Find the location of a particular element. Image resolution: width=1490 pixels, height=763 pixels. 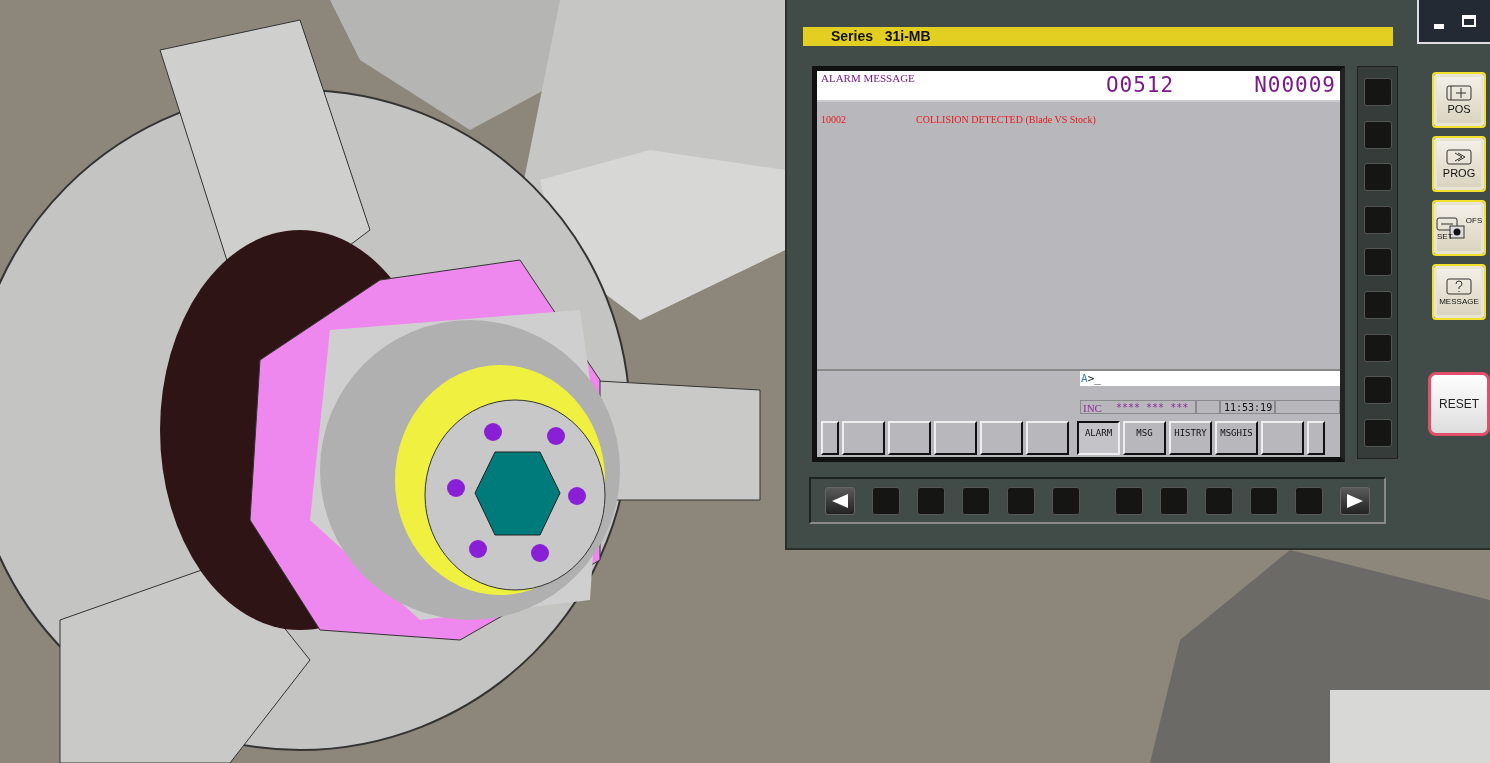

reset-key: RESET is located at coordinates (1459, 404).